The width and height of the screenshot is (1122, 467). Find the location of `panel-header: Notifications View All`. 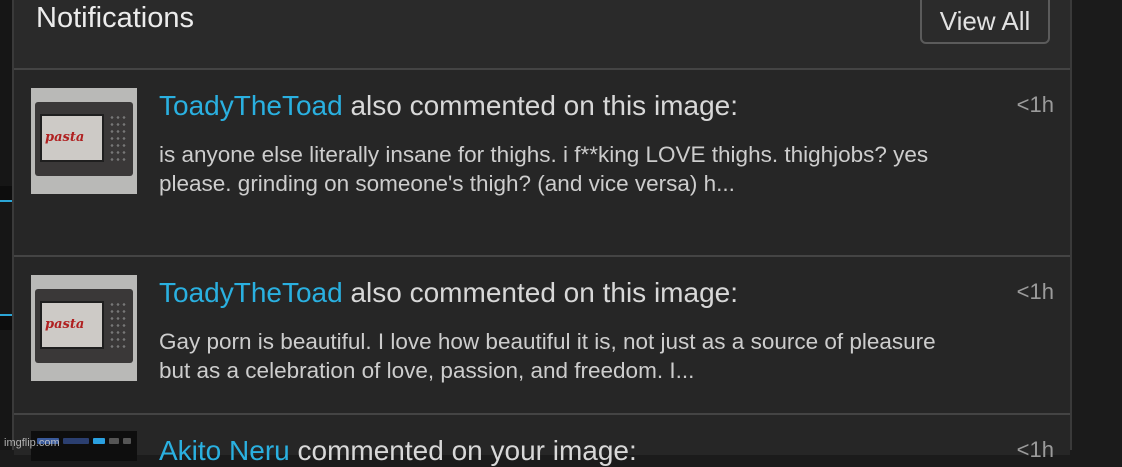

panel-header: Notifications View All is located at coordinates (542, 35).